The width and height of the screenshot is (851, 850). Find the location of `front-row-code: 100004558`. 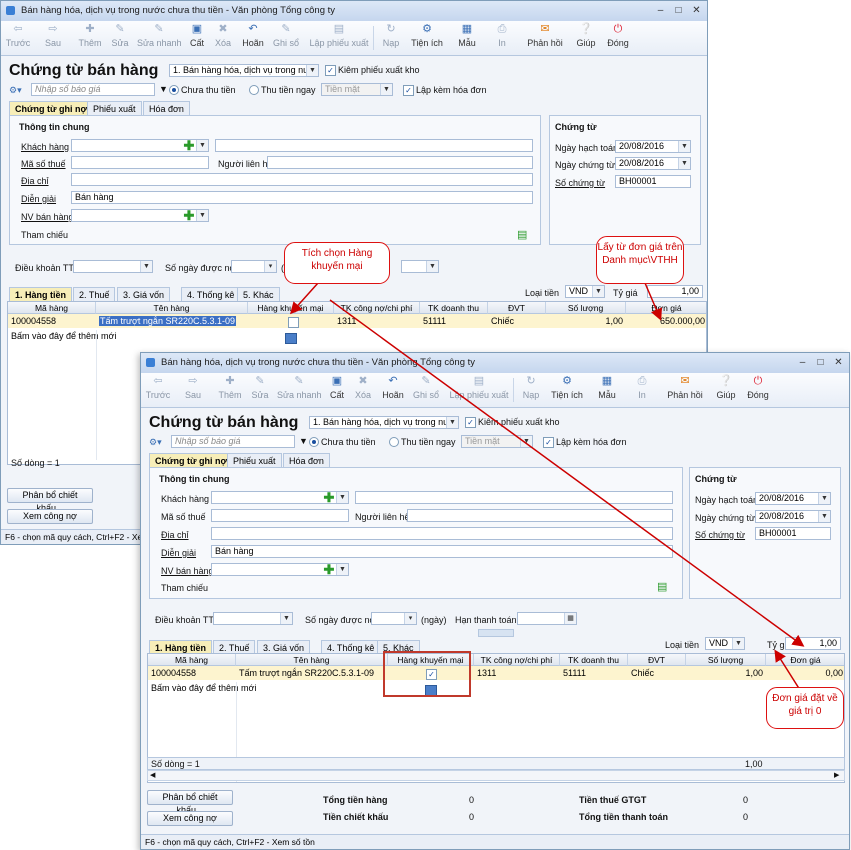

front-row-code: 100004558 is located at coordinates (192, 673).